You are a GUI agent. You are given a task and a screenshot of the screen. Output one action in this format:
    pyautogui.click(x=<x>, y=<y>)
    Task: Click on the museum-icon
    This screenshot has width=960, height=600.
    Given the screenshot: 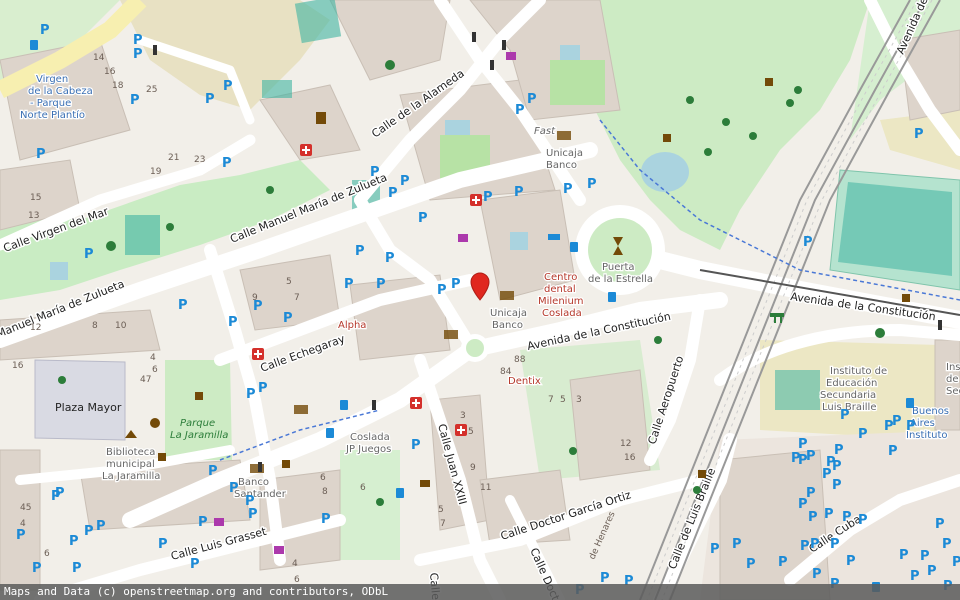 What is the action you would take?
    pyautogui.click(x=131, y=434)
    